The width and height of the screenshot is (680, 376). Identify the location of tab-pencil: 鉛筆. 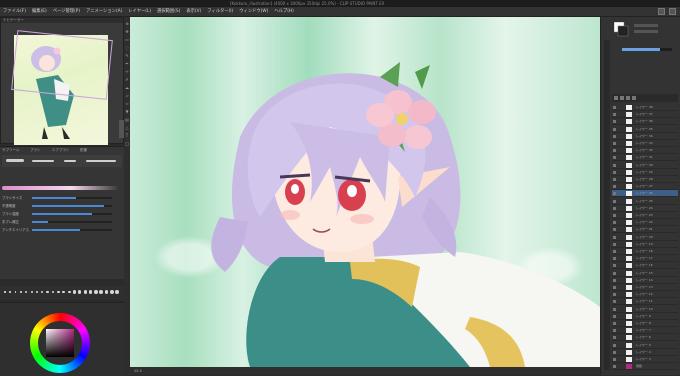
(83, 150).